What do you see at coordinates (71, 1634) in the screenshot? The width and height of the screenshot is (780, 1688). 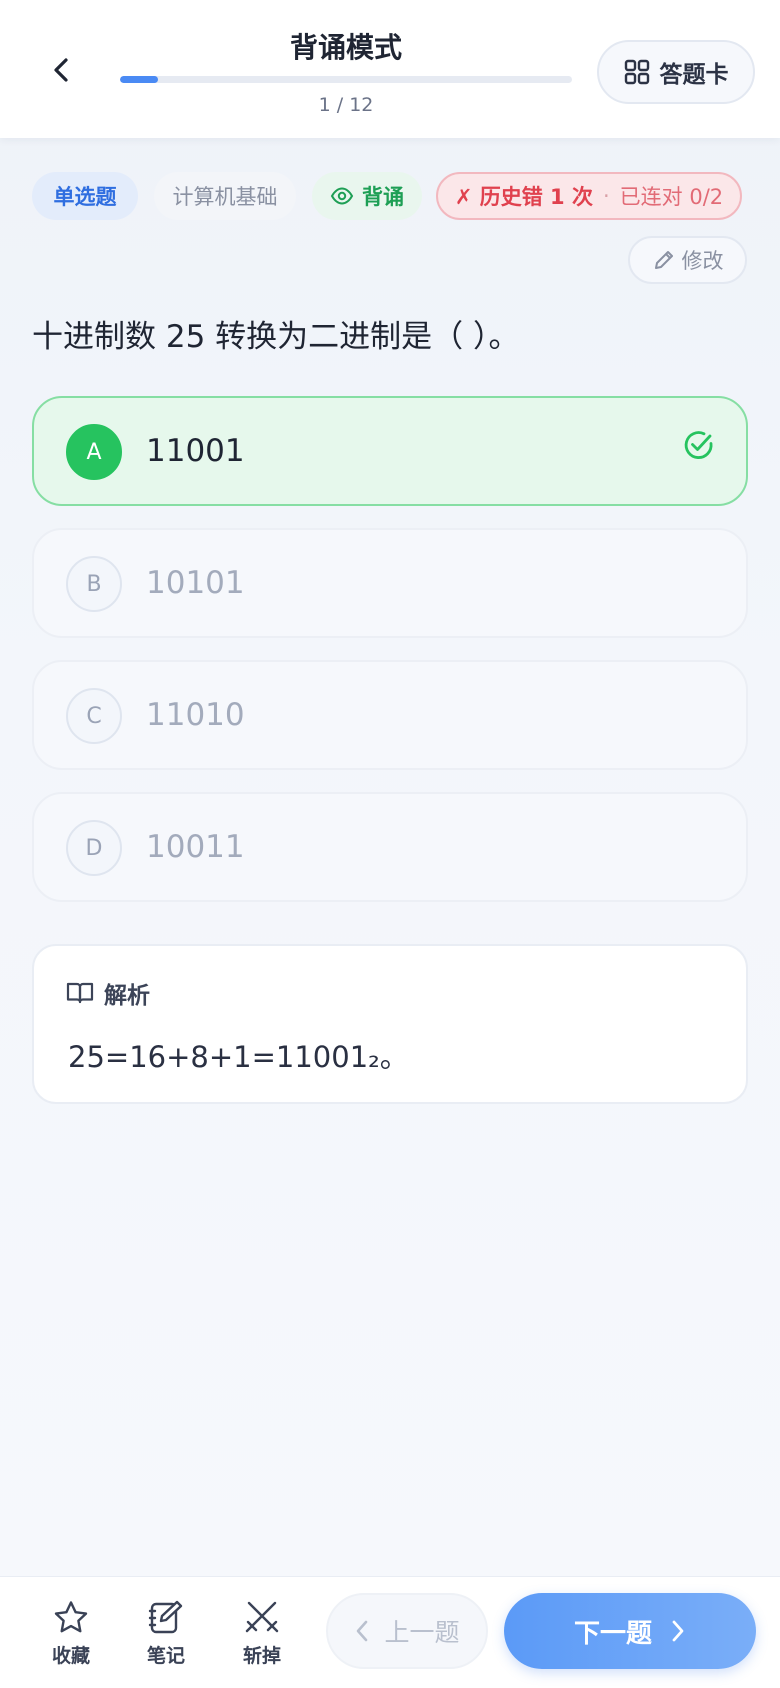 I see `favorite-button: 收藏` at bounding box center [71, 1634].